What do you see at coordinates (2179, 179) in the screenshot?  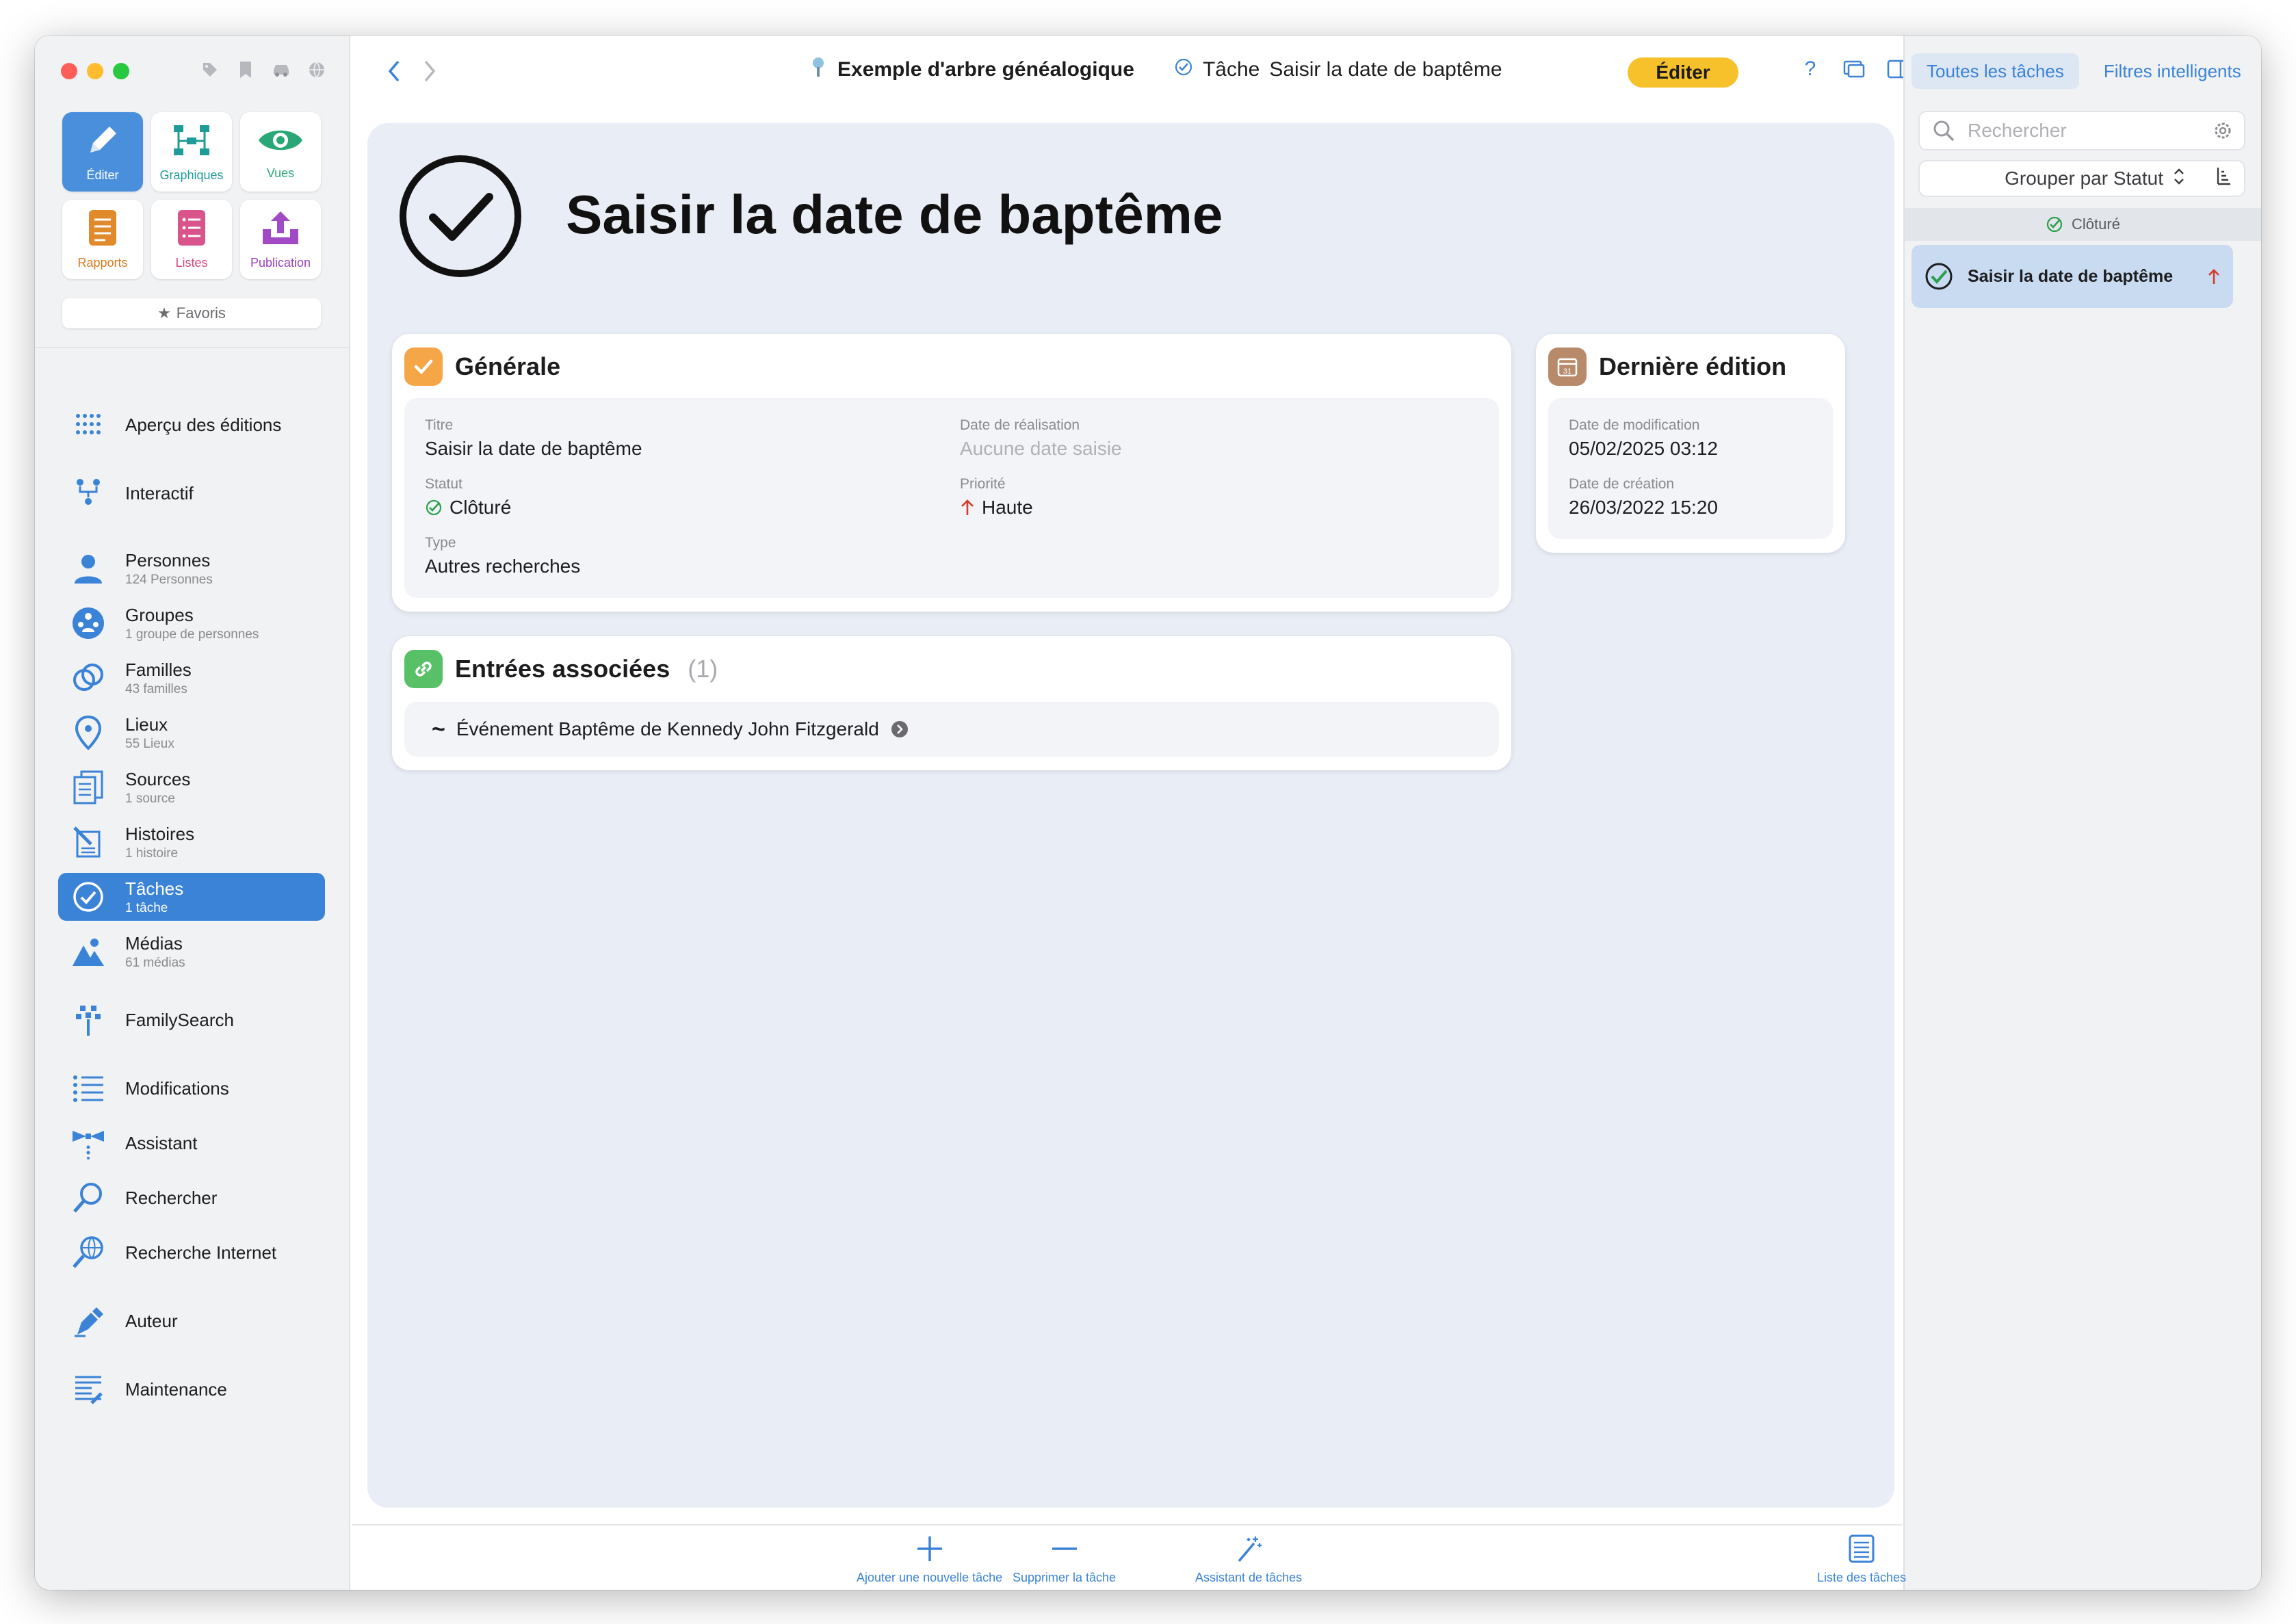 I see `up-down-chevron-icon` at bounding box center [2179, 179].